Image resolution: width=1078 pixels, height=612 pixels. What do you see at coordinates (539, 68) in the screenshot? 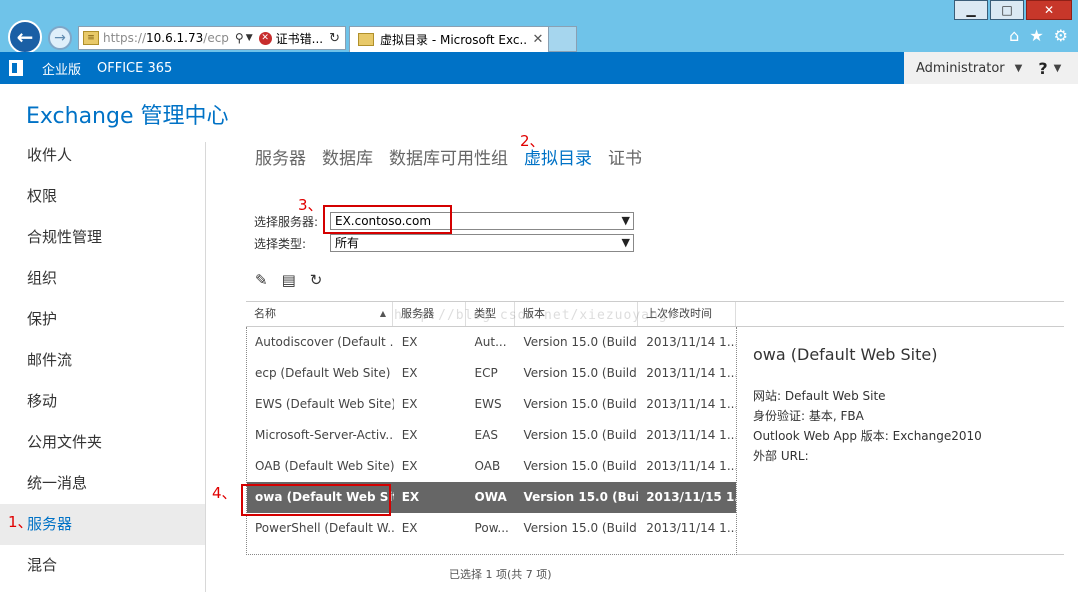
I see `office-top-bar: 企业版 OFFICE 365 Administrator ▼ ? ▼` at bounding box center [539, 68].